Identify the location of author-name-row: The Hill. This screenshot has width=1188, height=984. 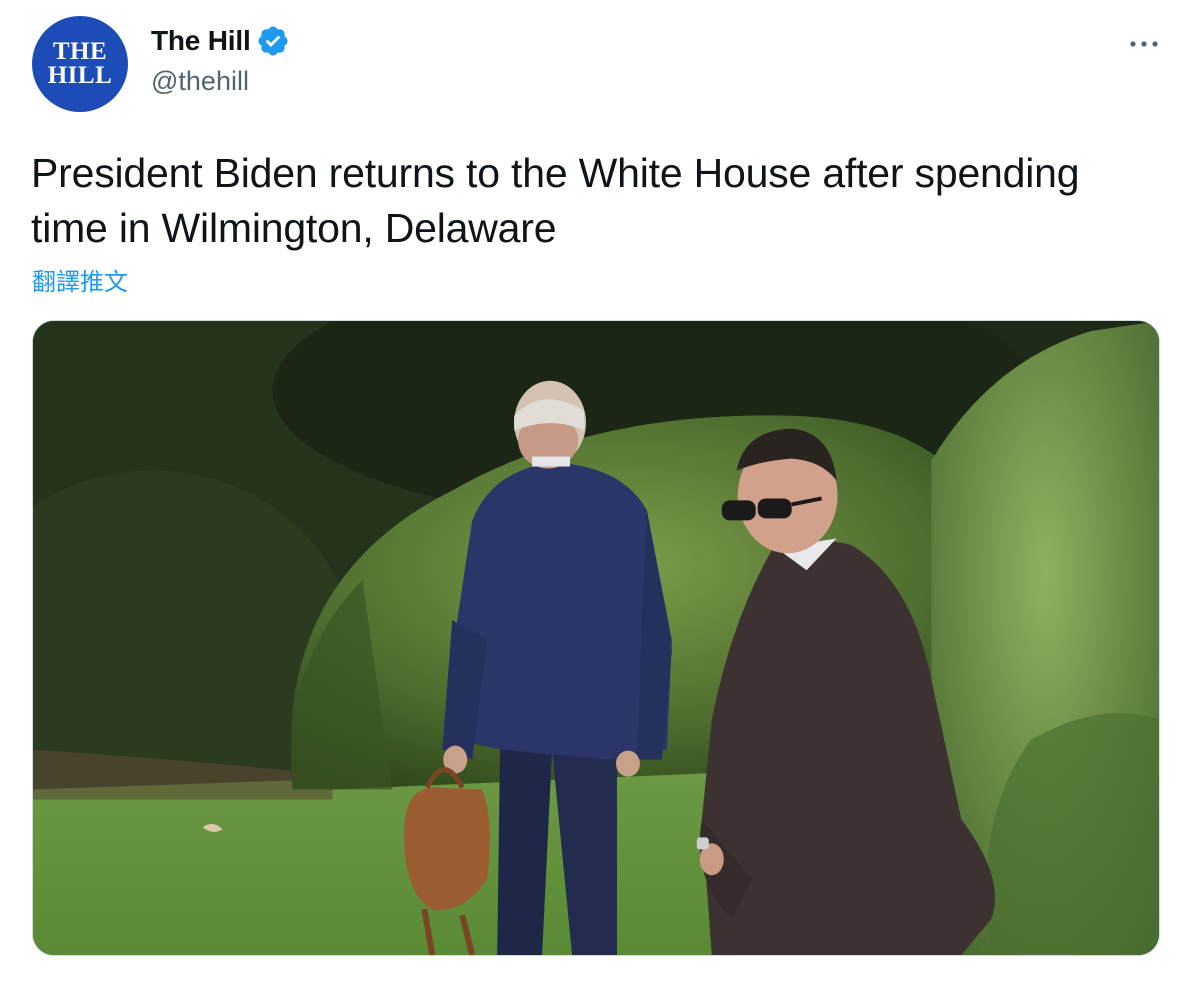
(220, 41).